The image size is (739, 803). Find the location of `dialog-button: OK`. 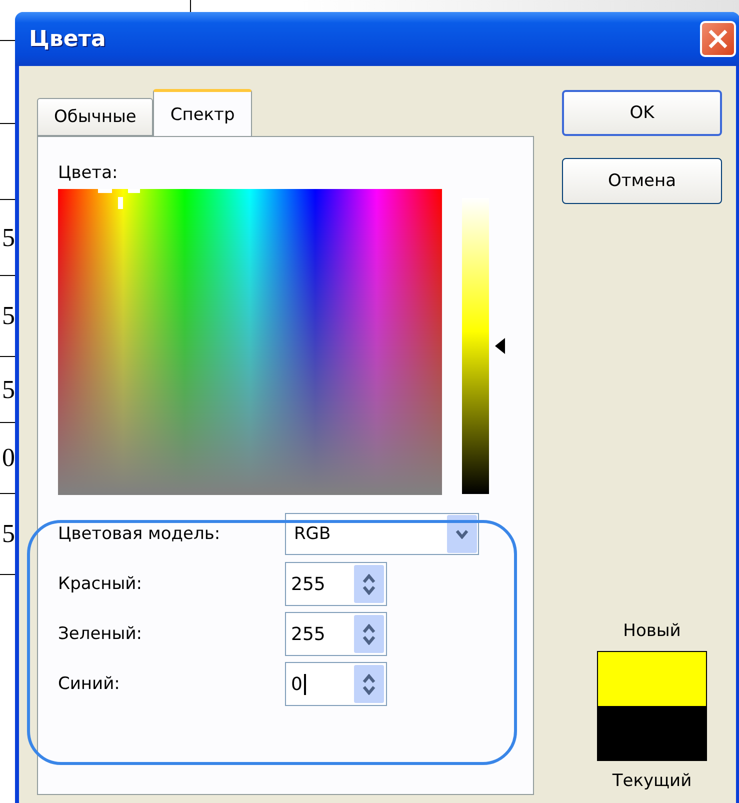

dialog-button: OK is located at coordinates (642, 113).